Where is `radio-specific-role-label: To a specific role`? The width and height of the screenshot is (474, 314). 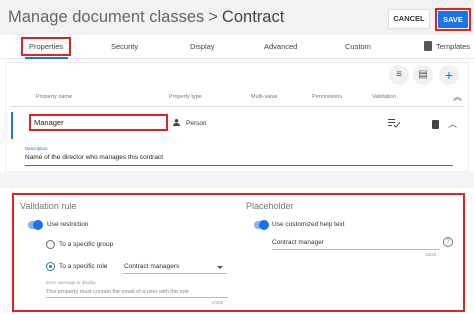 radio-specific-role-label: To a specific role is located at coordinates (83, 266).